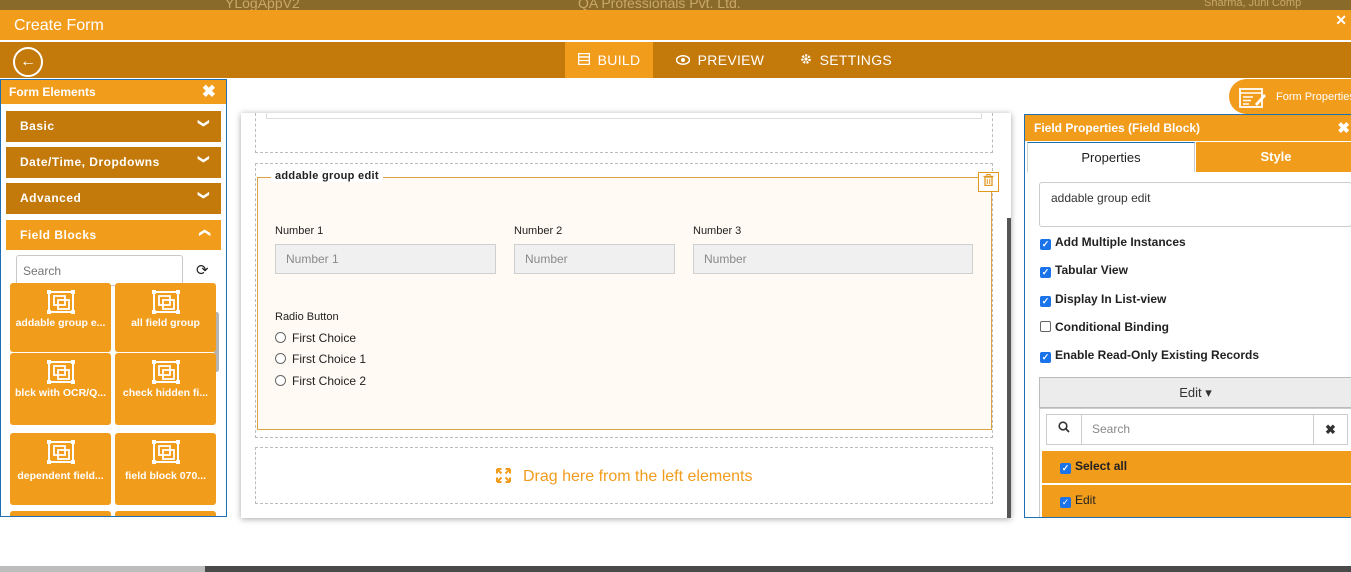 The width and height of the screenshot is (1351, 572). I want to click on field-block-search-input, so click(99, 270).